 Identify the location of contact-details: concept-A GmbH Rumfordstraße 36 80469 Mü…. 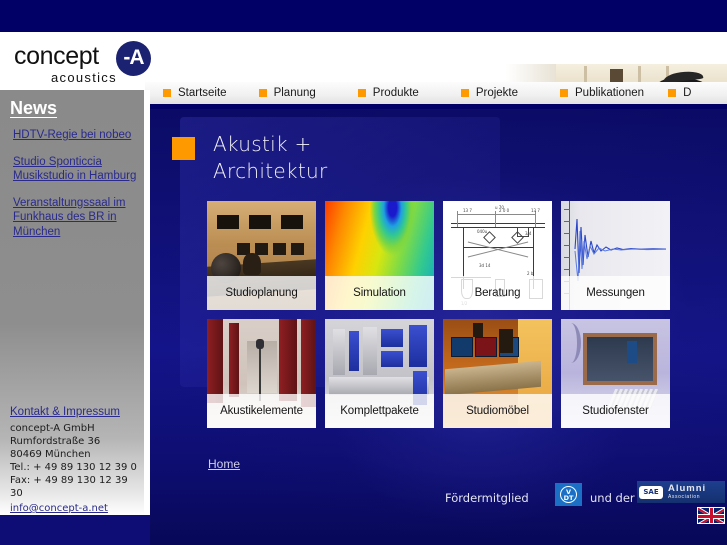
(76, 468).